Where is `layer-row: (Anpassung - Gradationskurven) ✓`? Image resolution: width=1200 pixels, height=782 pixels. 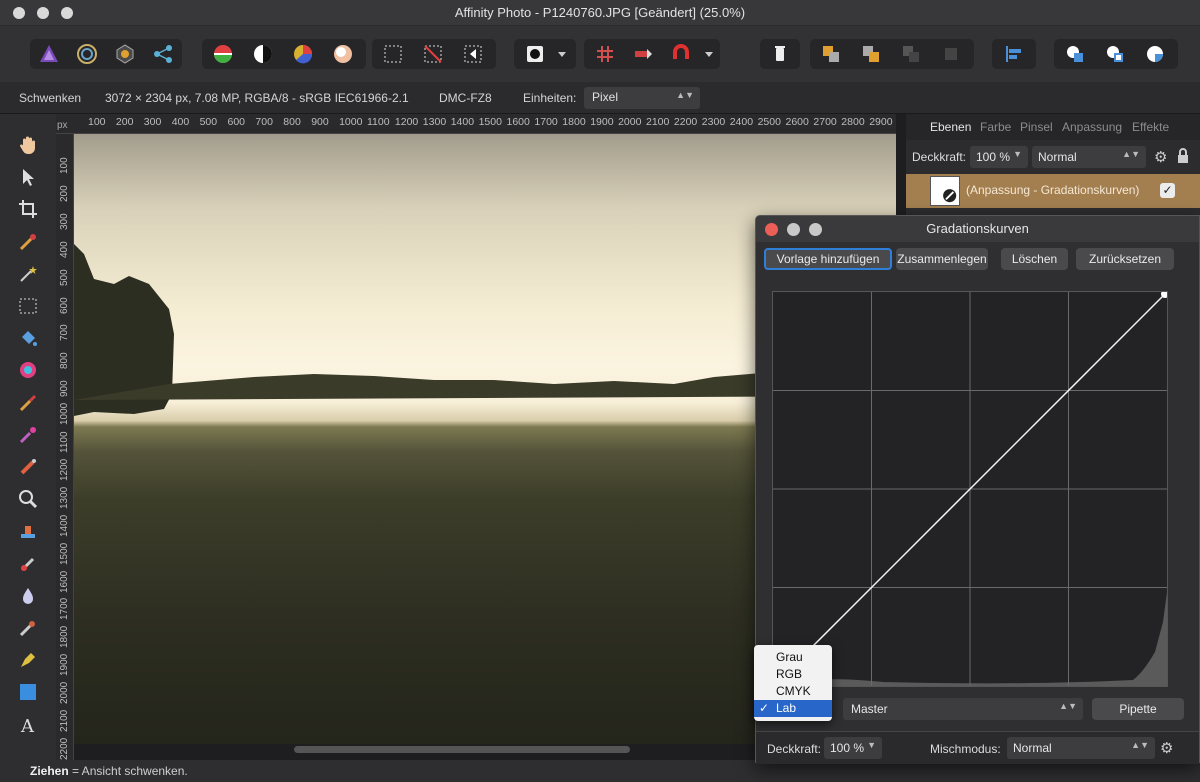 layer-row: (Anpassung - Gradationskurven) ✓ is located at coordinates (1053, 191).